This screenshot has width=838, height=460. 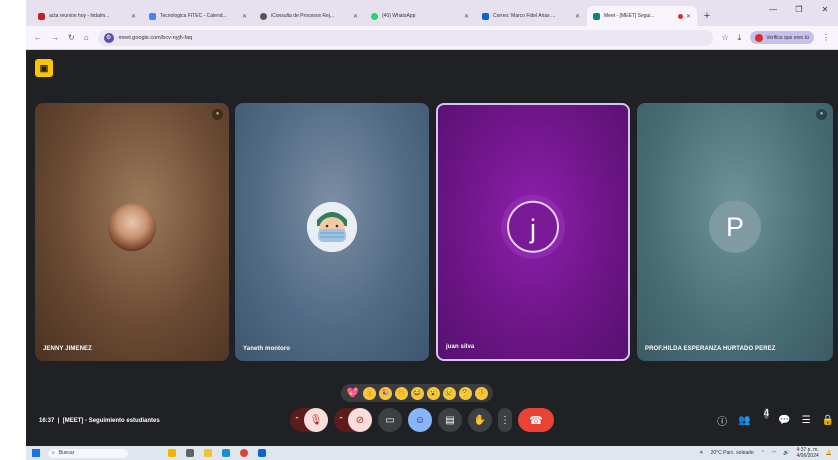 I want to click on present-button: ▤, so click(x=450, y=420).